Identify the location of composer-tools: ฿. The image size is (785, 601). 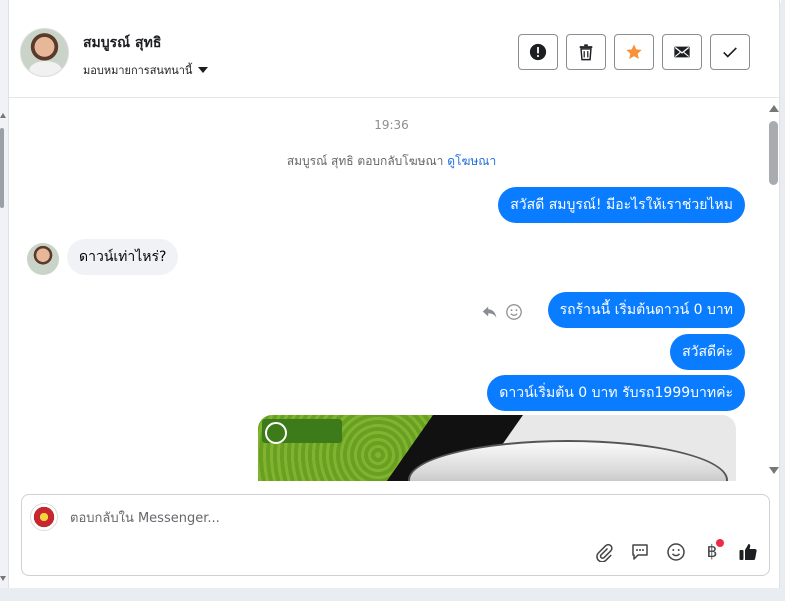
(676, 551).